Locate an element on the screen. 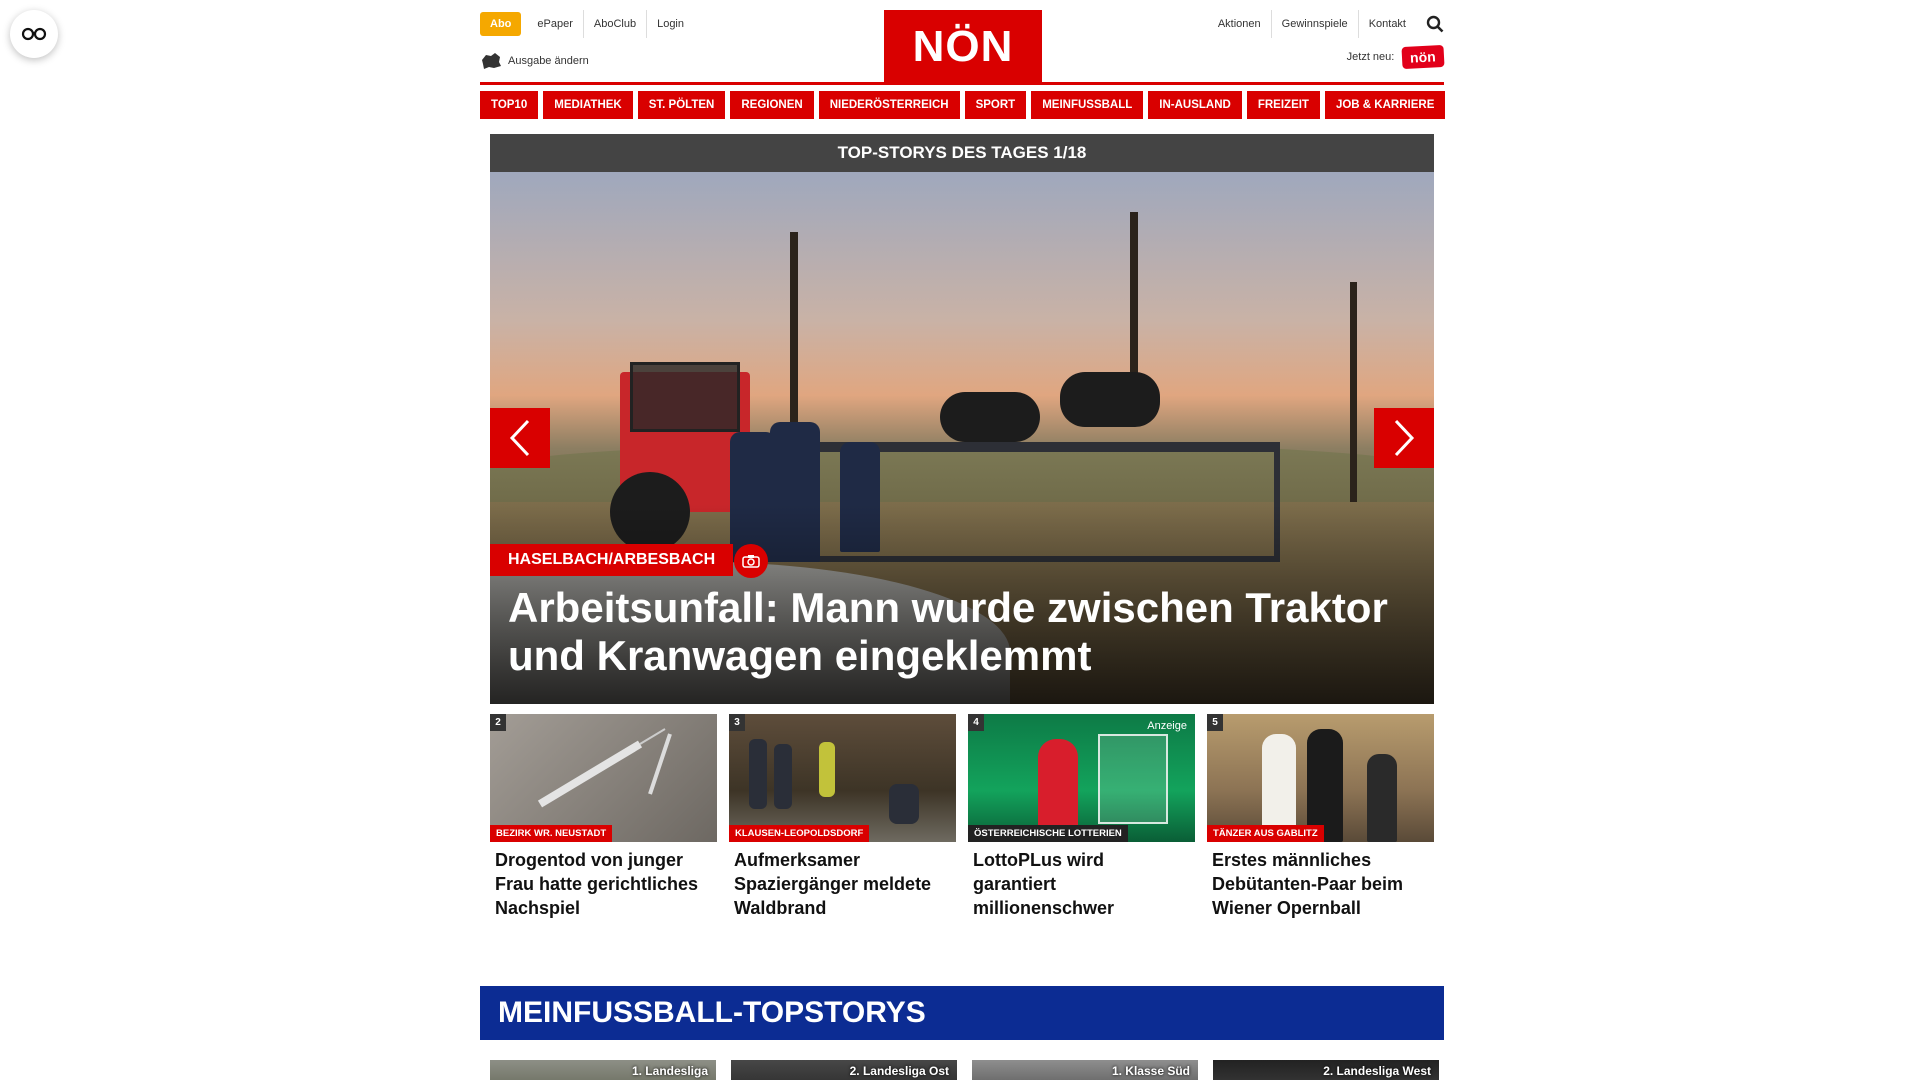  football-story-card: 1. Landesliga is located at coordinates (603, 1070).